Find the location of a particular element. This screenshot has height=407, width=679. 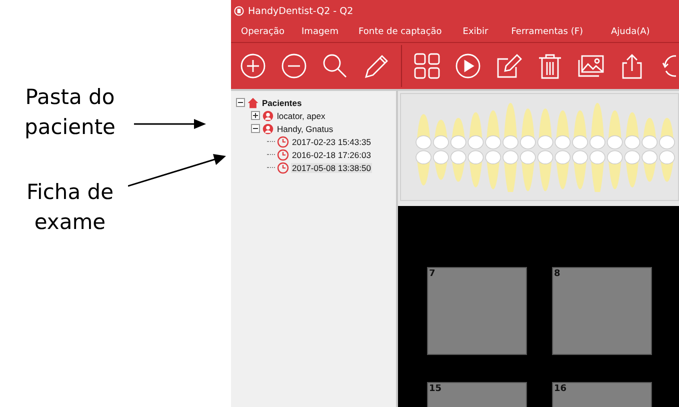

annotation-label: Ficha de exame is located at coordinates (70, 207).